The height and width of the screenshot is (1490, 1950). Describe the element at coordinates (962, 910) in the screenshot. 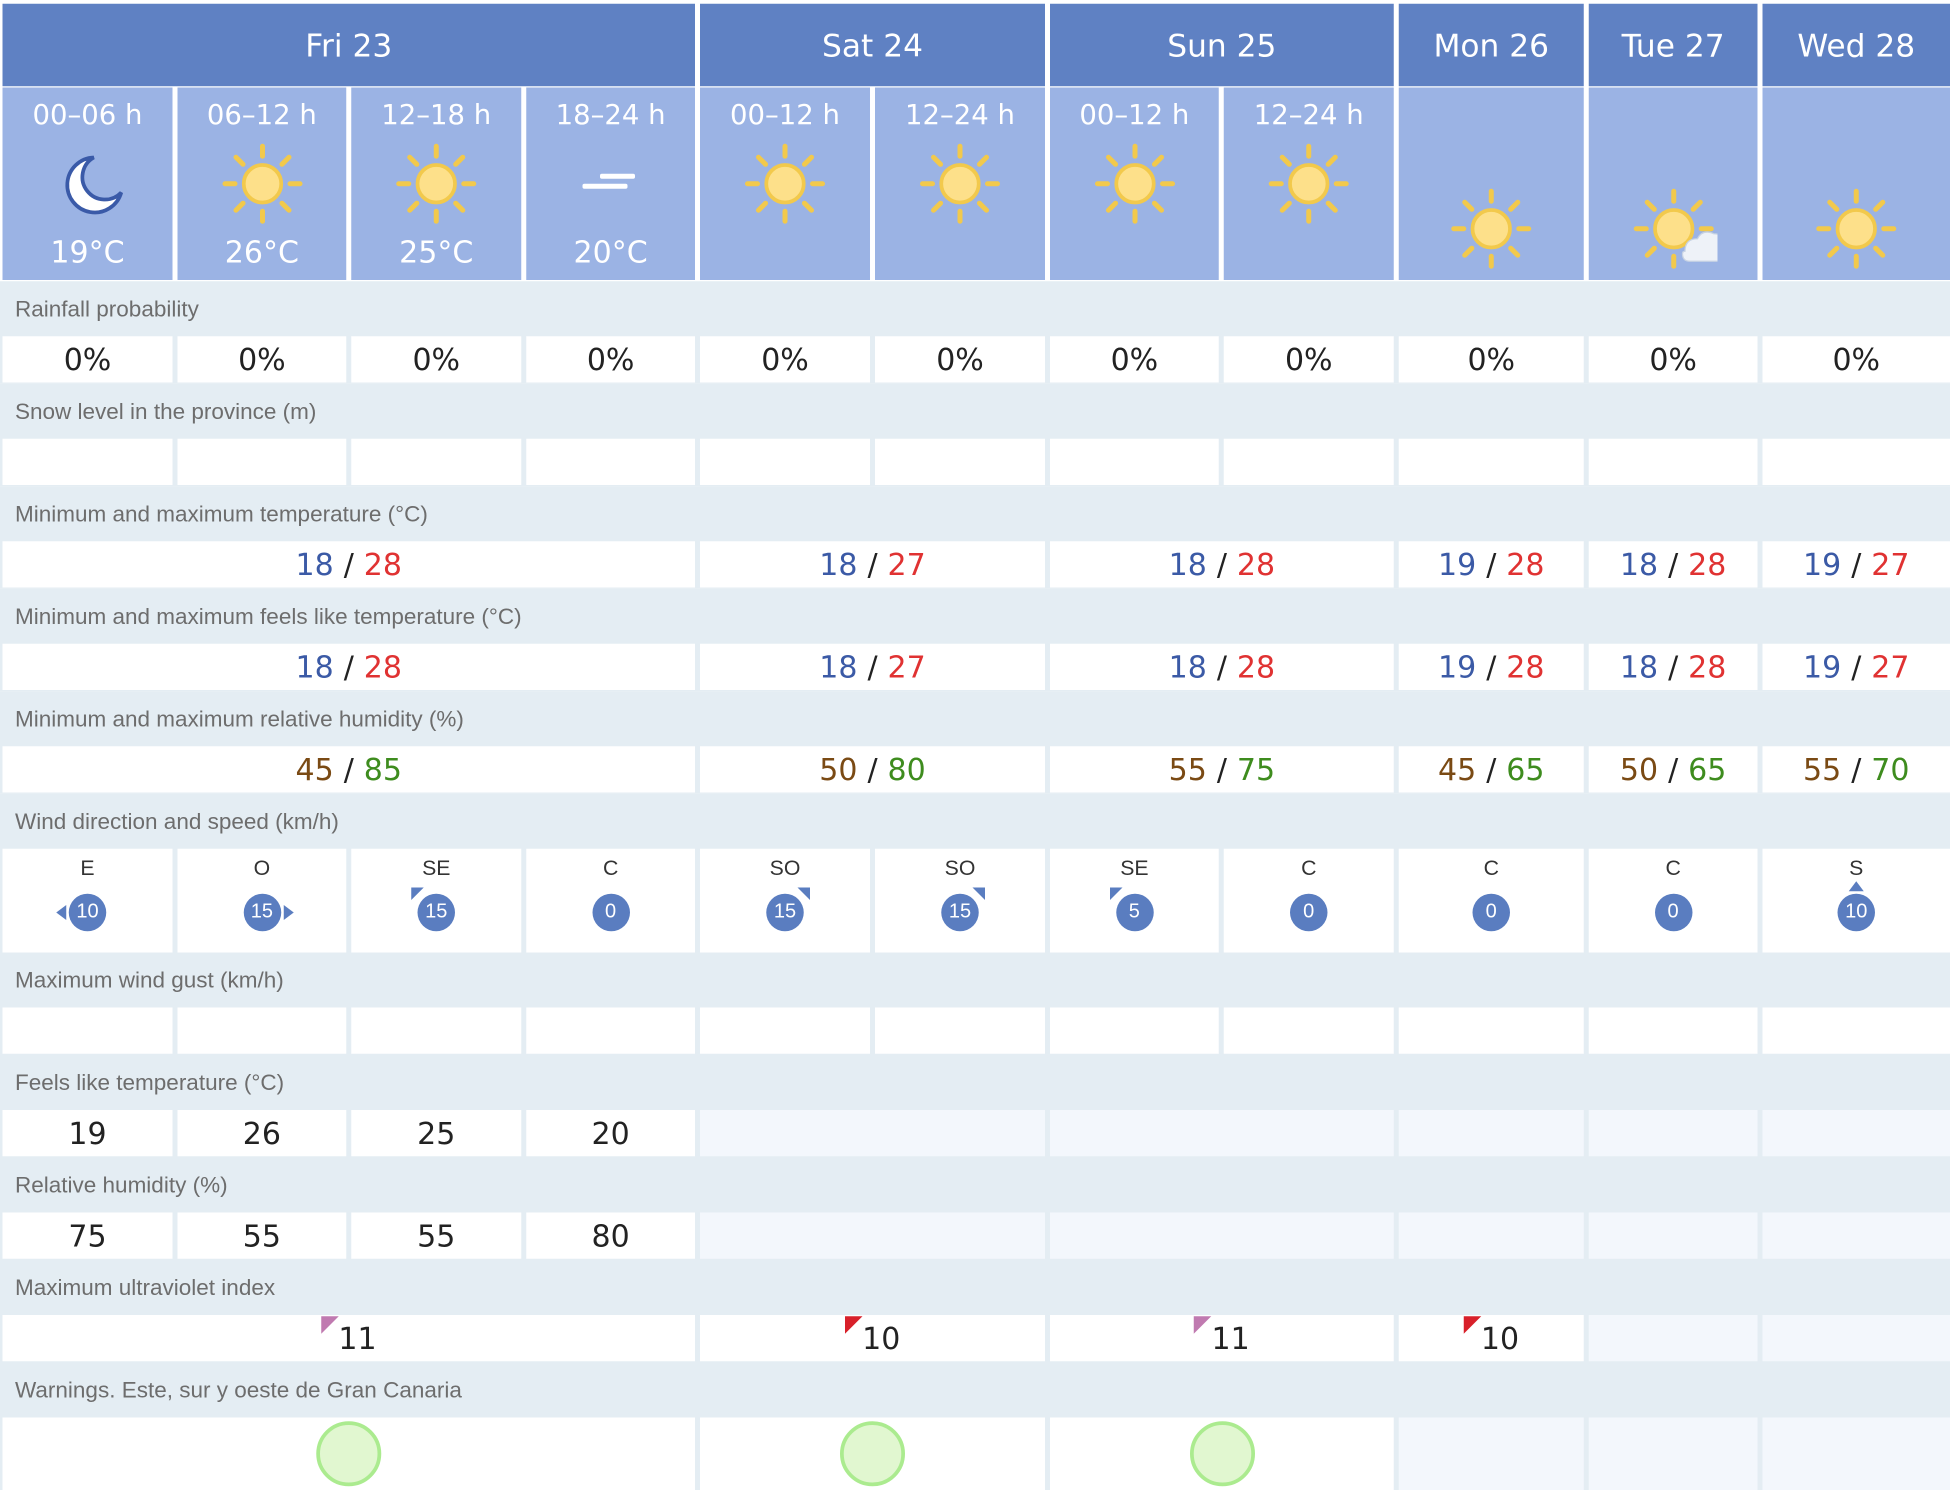

I see `wind-indicator: 15` at that location.